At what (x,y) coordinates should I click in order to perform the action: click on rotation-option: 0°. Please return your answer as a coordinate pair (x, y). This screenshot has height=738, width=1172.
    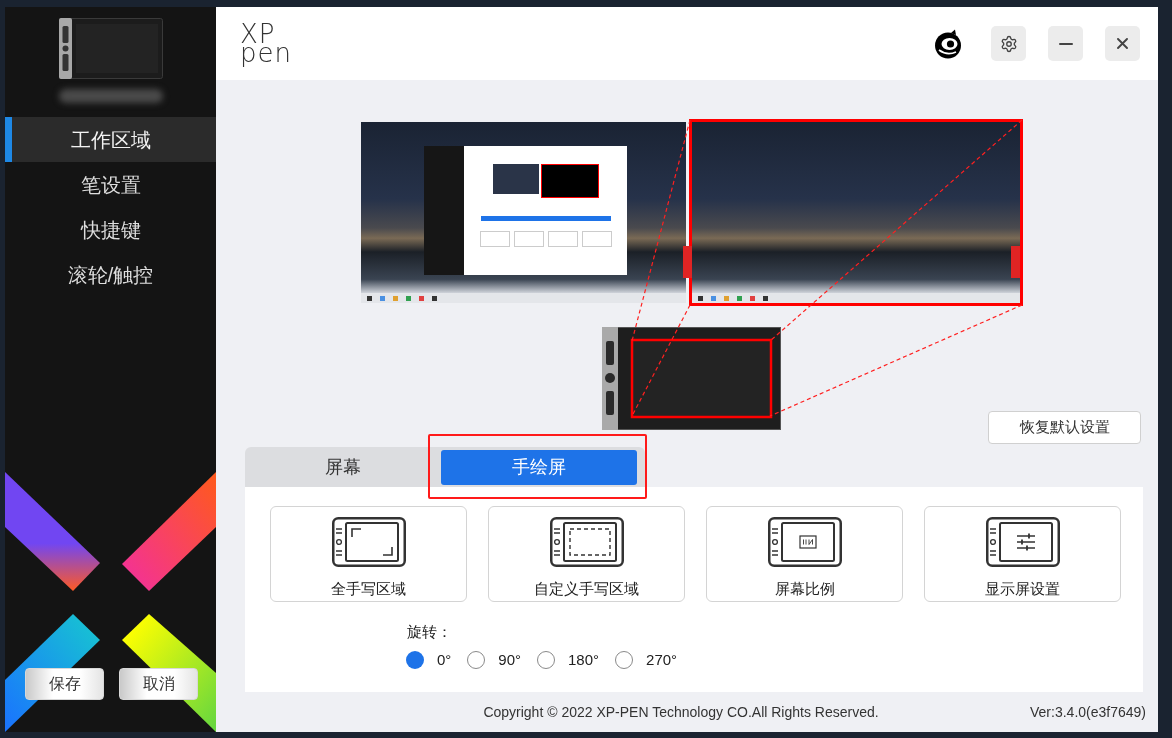
    Looking at the image, I should click on (429, 660).